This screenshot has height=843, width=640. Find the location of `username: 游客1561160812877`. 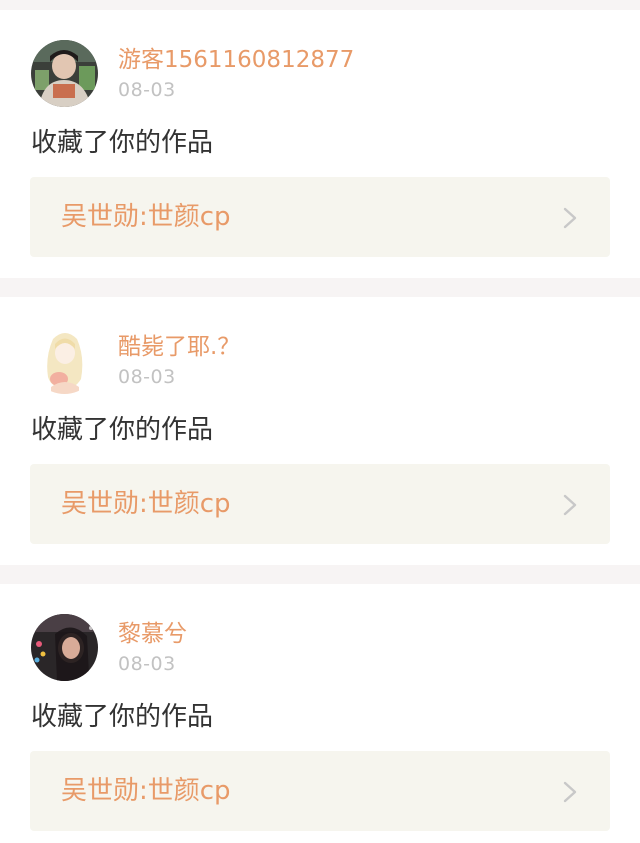

username: 游客1561160812877 is located at coordinates (236, 60).